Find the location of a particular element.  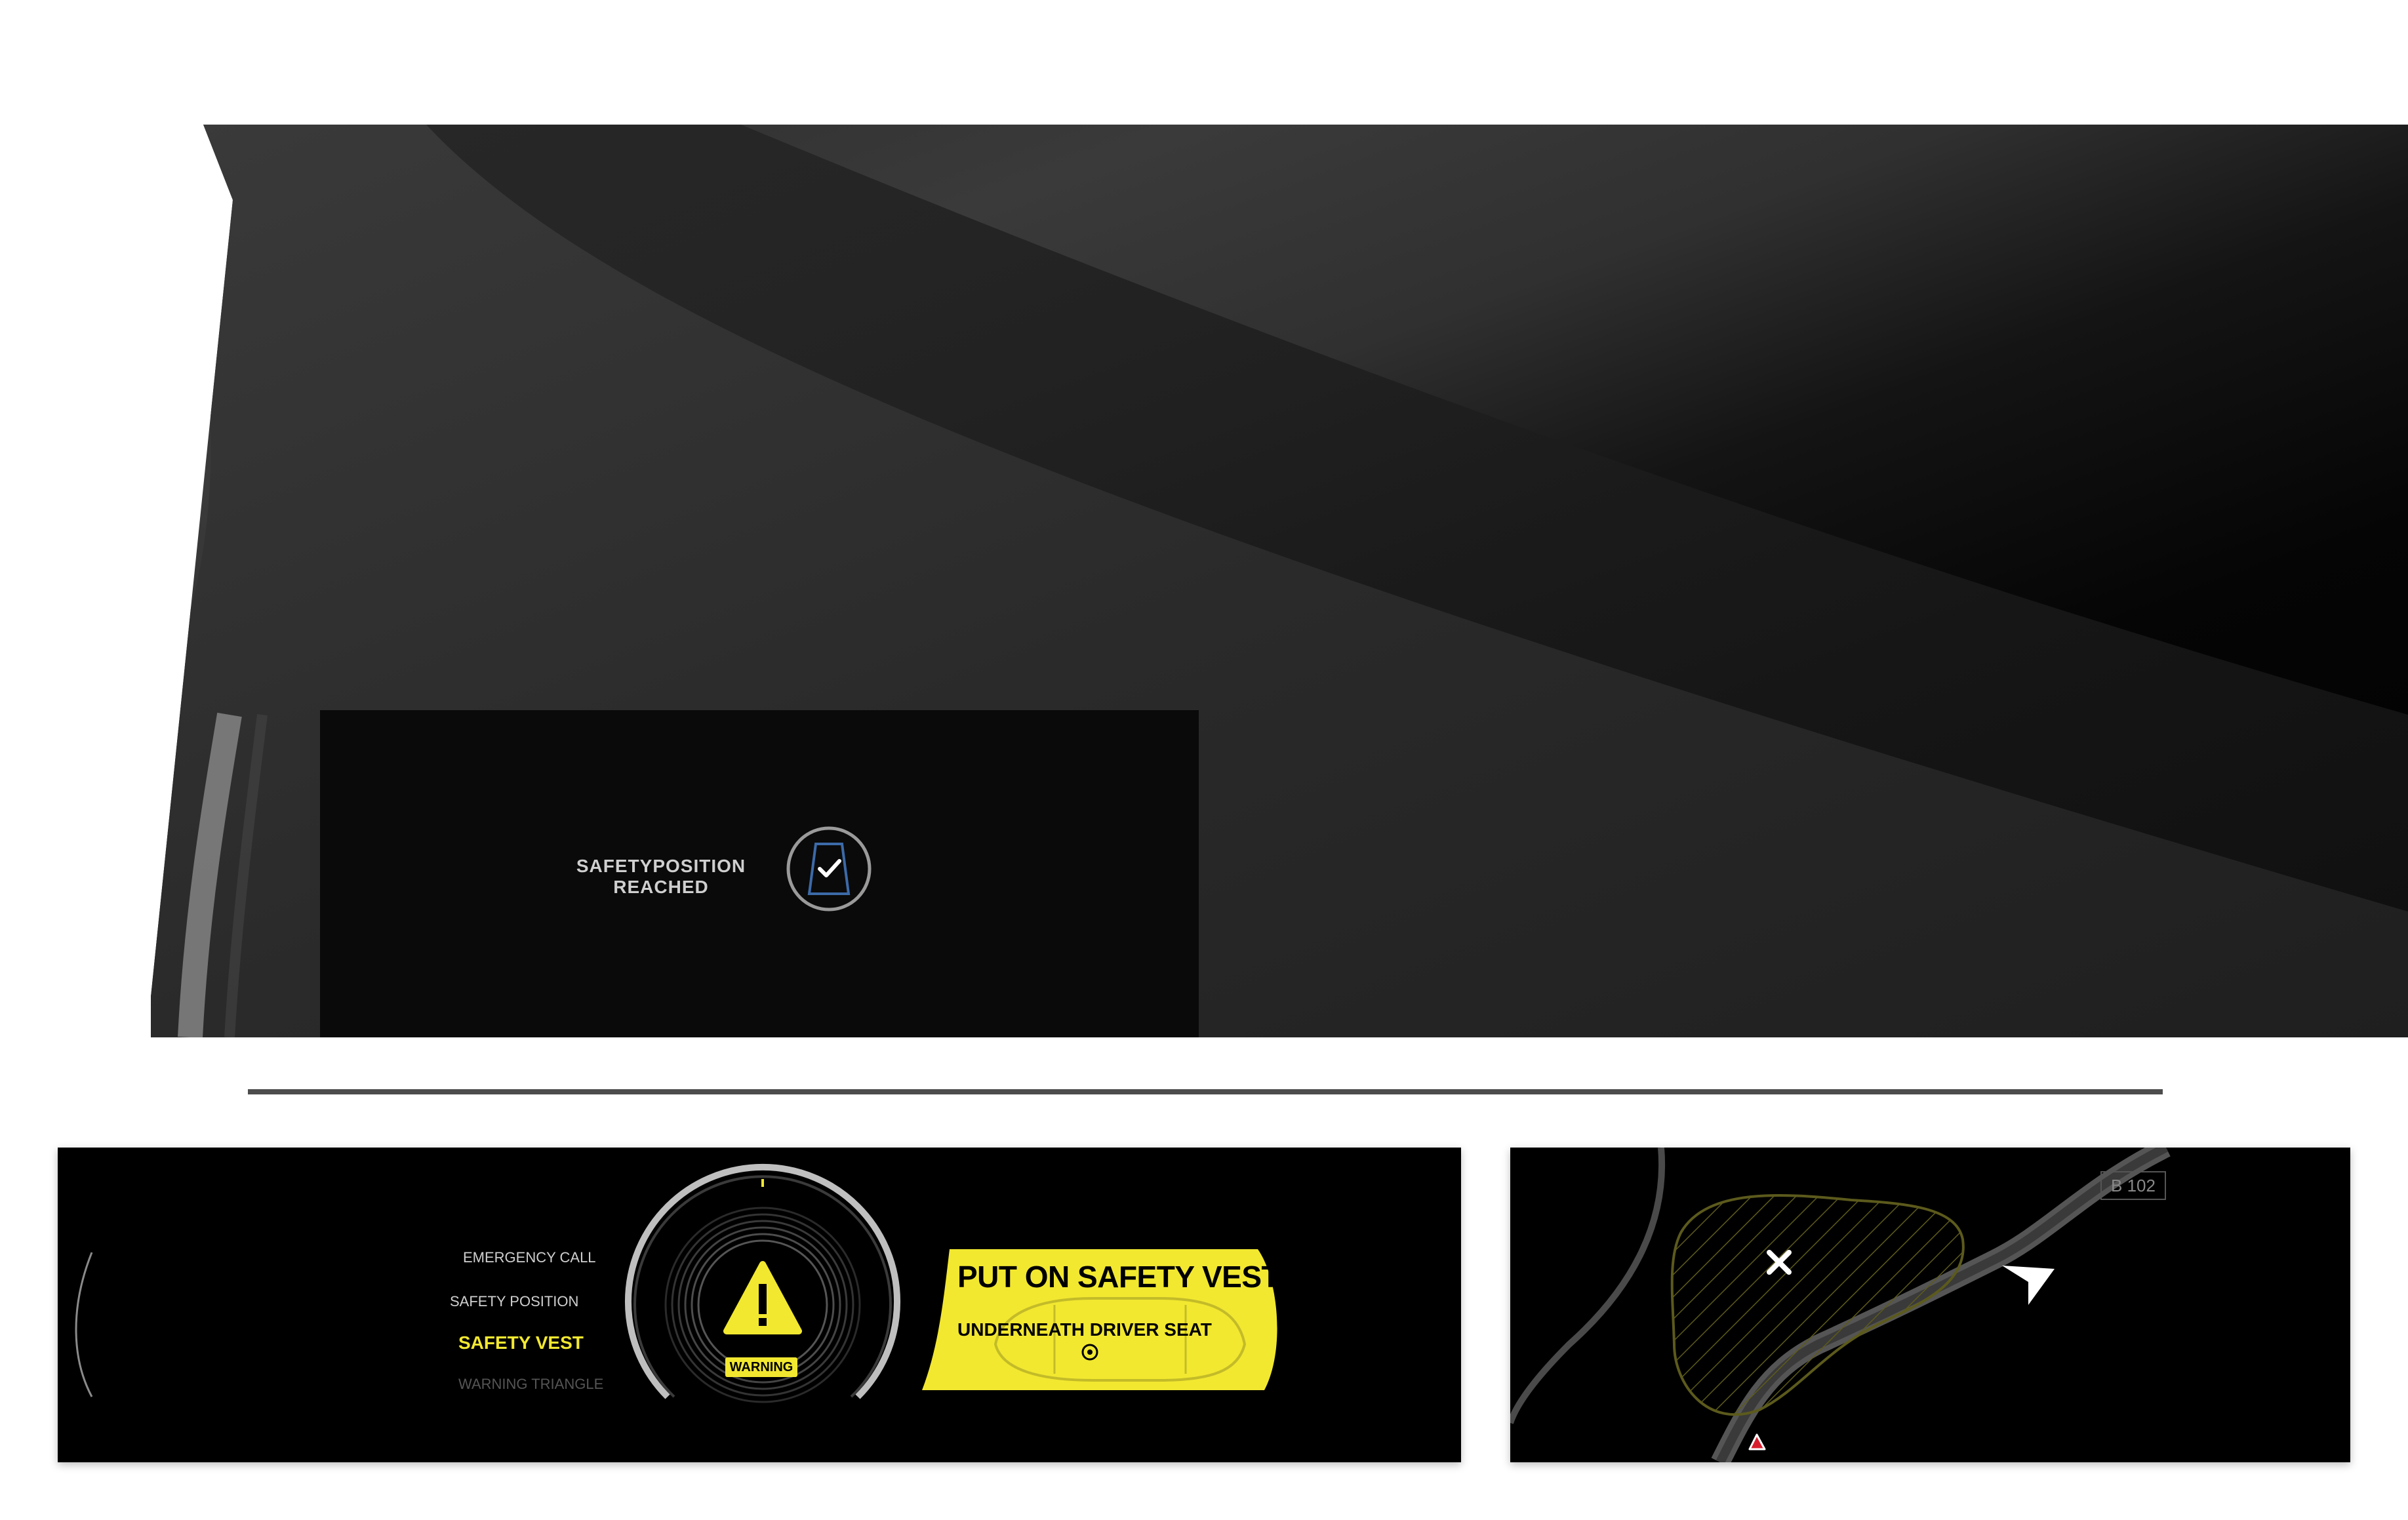

map-graphics is located at coordinates (1841, 1305).